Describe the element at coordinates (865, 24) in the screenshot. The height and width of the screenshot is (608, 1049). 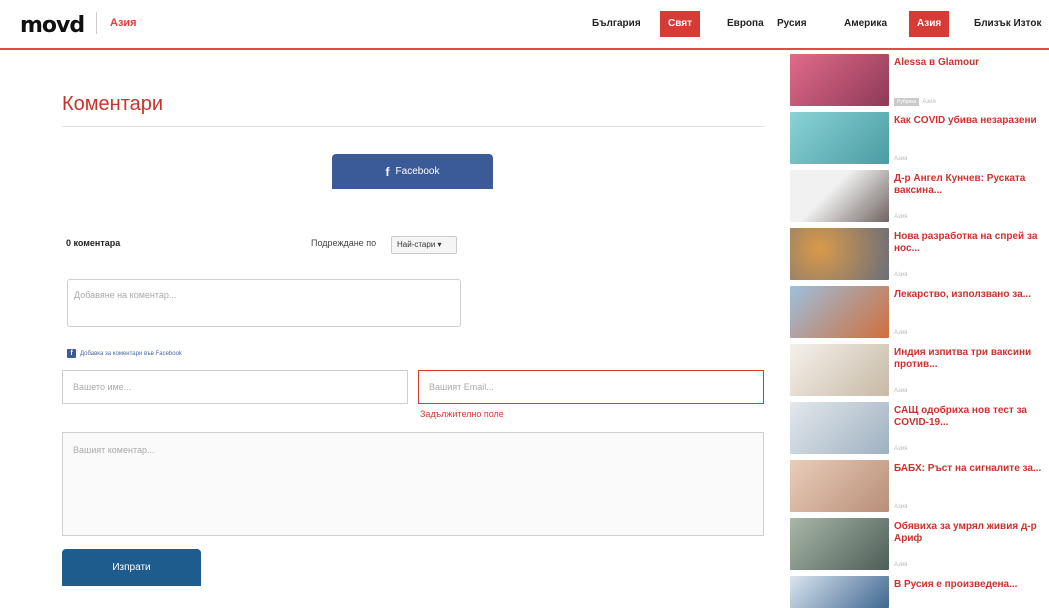
I see `nav-item-america: Америка` at that location.